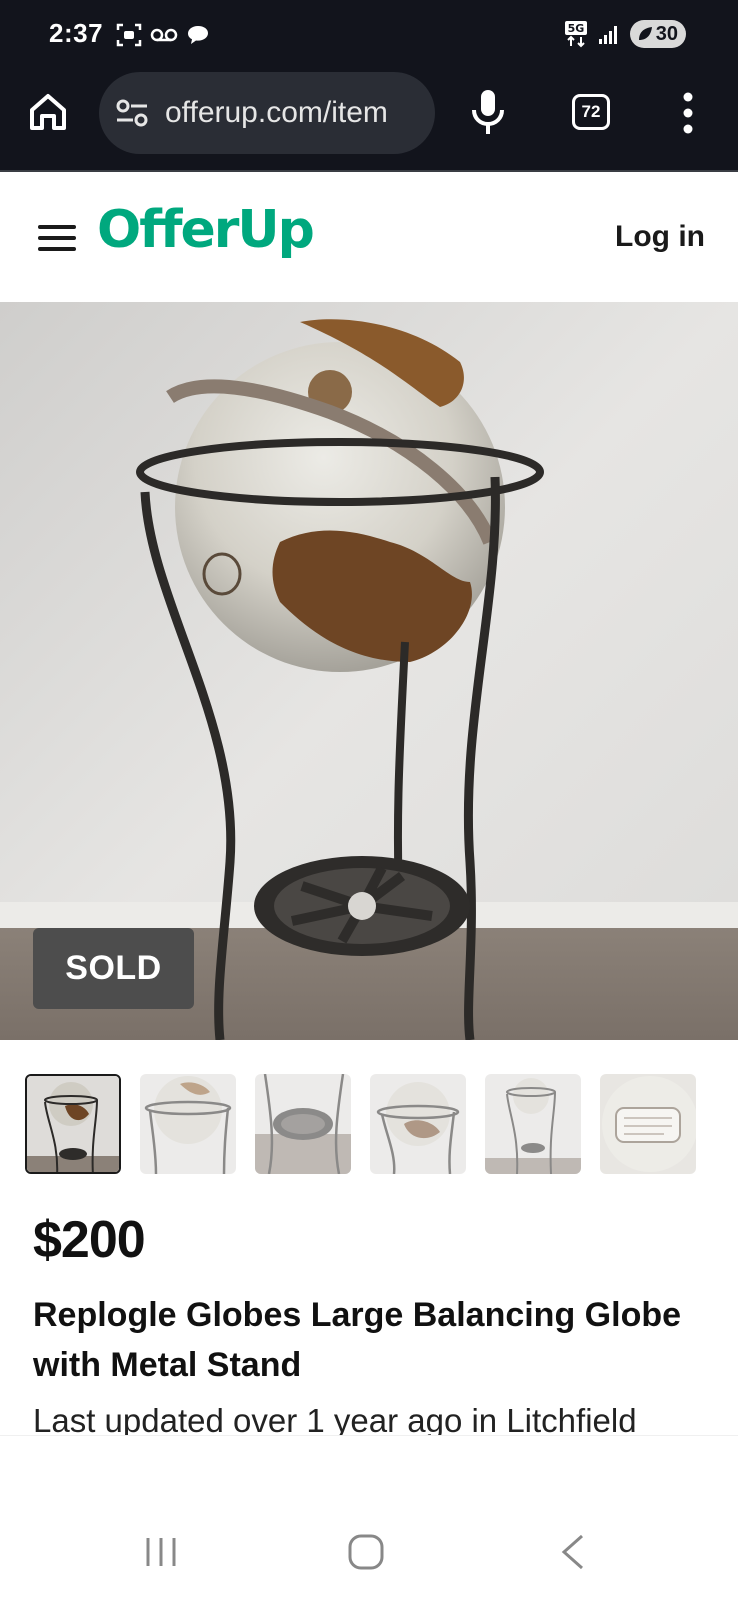 Image resolution: width=738 pixels, height=1600 pixels. What do you see at coordinates (488, 112) in the screenshot?
I see `microphone-icon` at bounding box center [488, 112].